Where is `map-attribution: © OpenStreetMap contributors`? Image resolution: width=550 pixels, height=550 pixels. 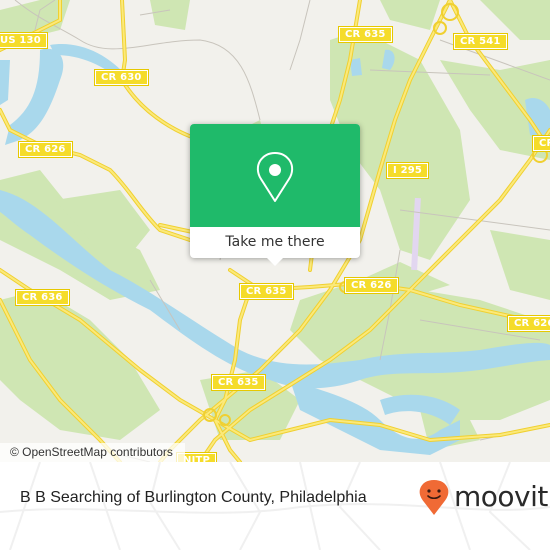
map-attribution: © OpenStreetMap contributors is located at coordinates (92, 452).